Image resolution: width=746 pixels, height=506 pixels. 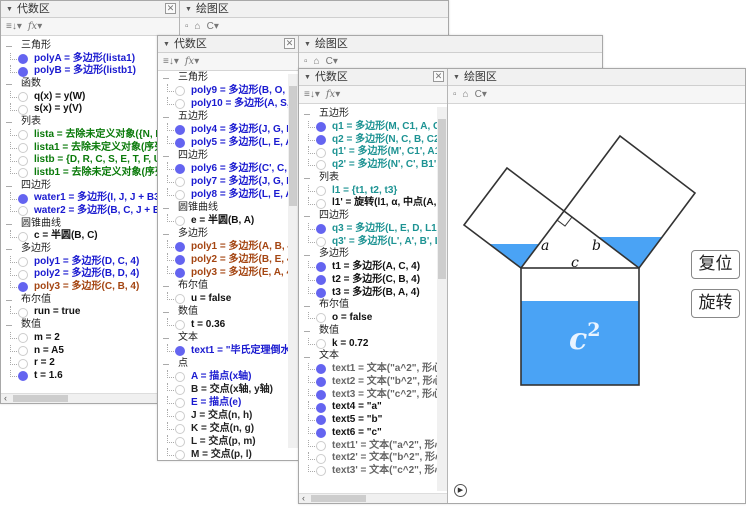 I want to click on list-item: J = 交点(n, h), so click(x=223, y=415).